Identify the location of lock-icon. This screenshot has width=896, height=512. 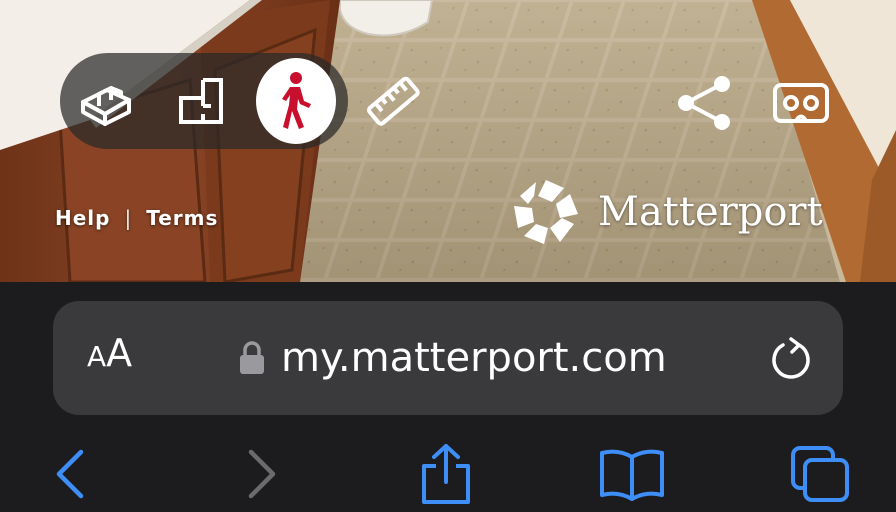
(252, 357).